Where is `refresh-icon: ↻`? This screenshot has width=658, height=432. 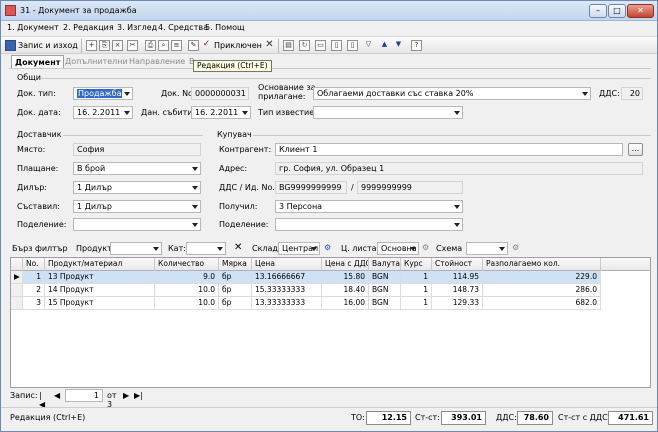 refresh-icon: ↻ is located at coordinates (304, 45).